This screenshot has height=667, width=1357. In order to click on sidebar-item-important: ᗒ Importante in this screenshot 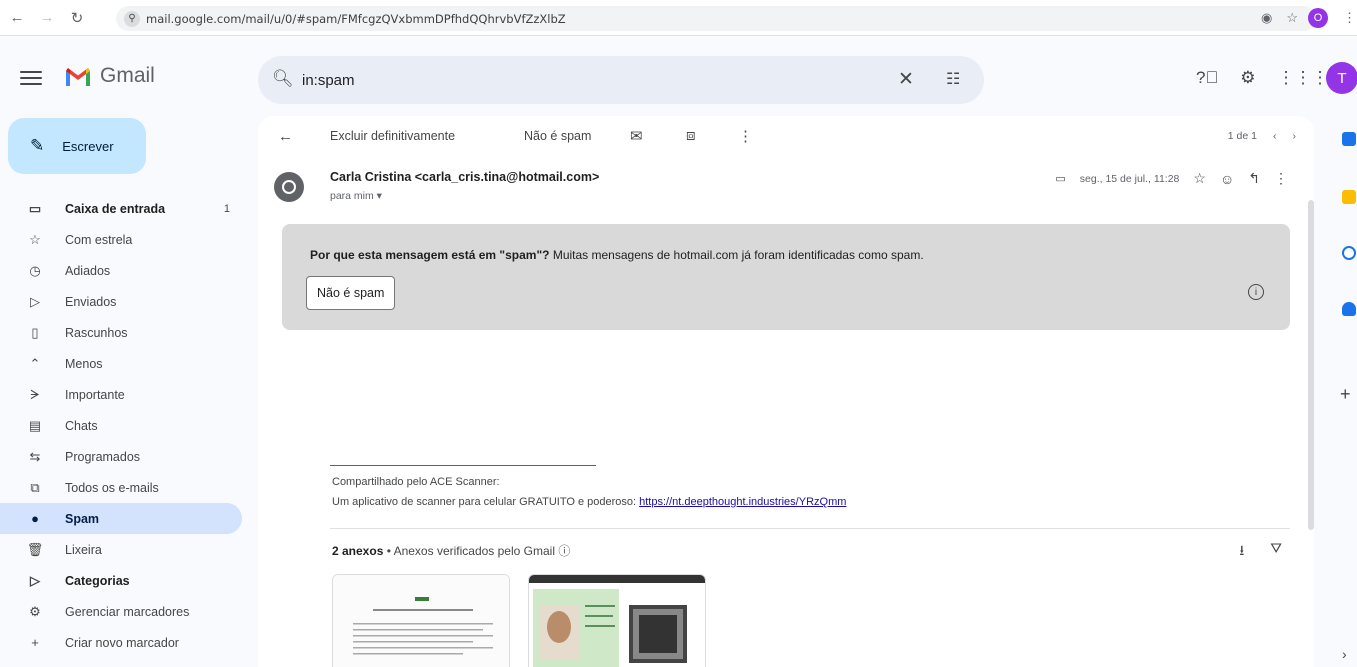, I will do `click(121, 394)`.